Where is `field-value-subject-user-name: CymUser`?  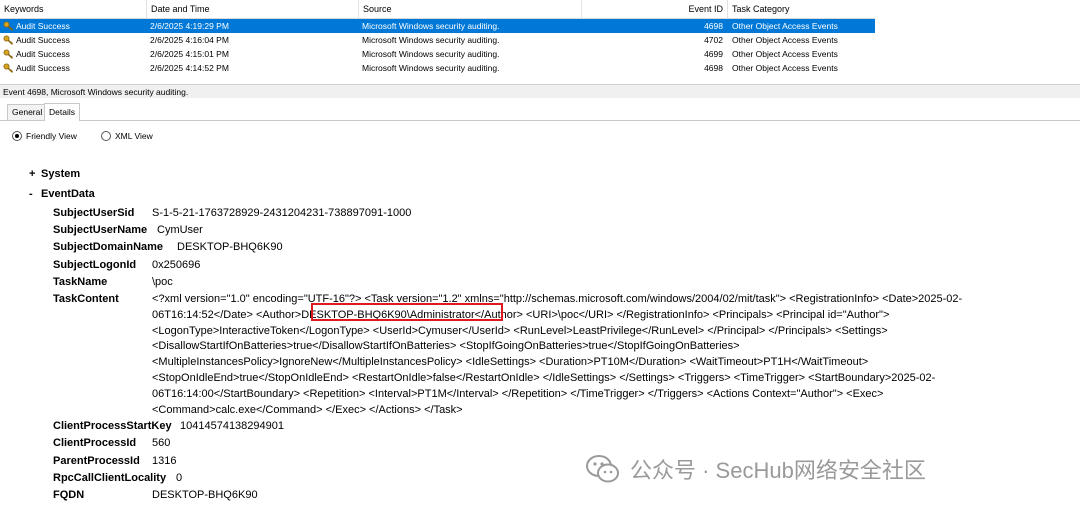
field-value-subject-user-name: CymUser is located at coordinates (180, 230).